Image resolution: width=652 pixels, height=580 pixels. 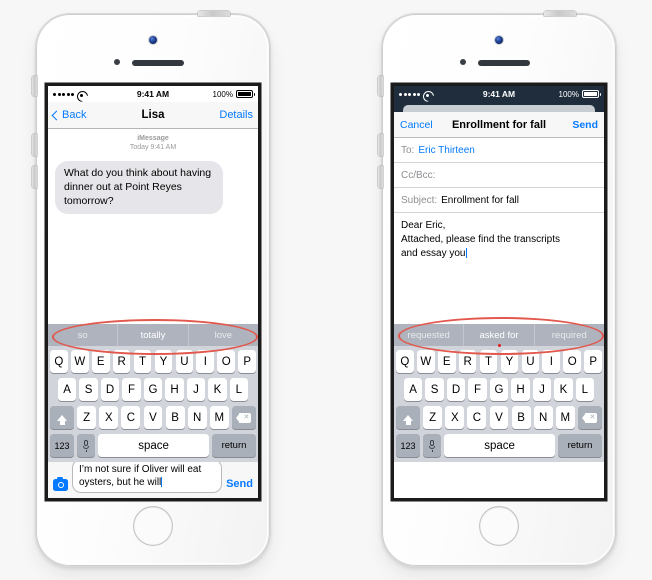 I want to click on ccbcc-field-label: Cc/Bcc:, so click(x=418, y=175).